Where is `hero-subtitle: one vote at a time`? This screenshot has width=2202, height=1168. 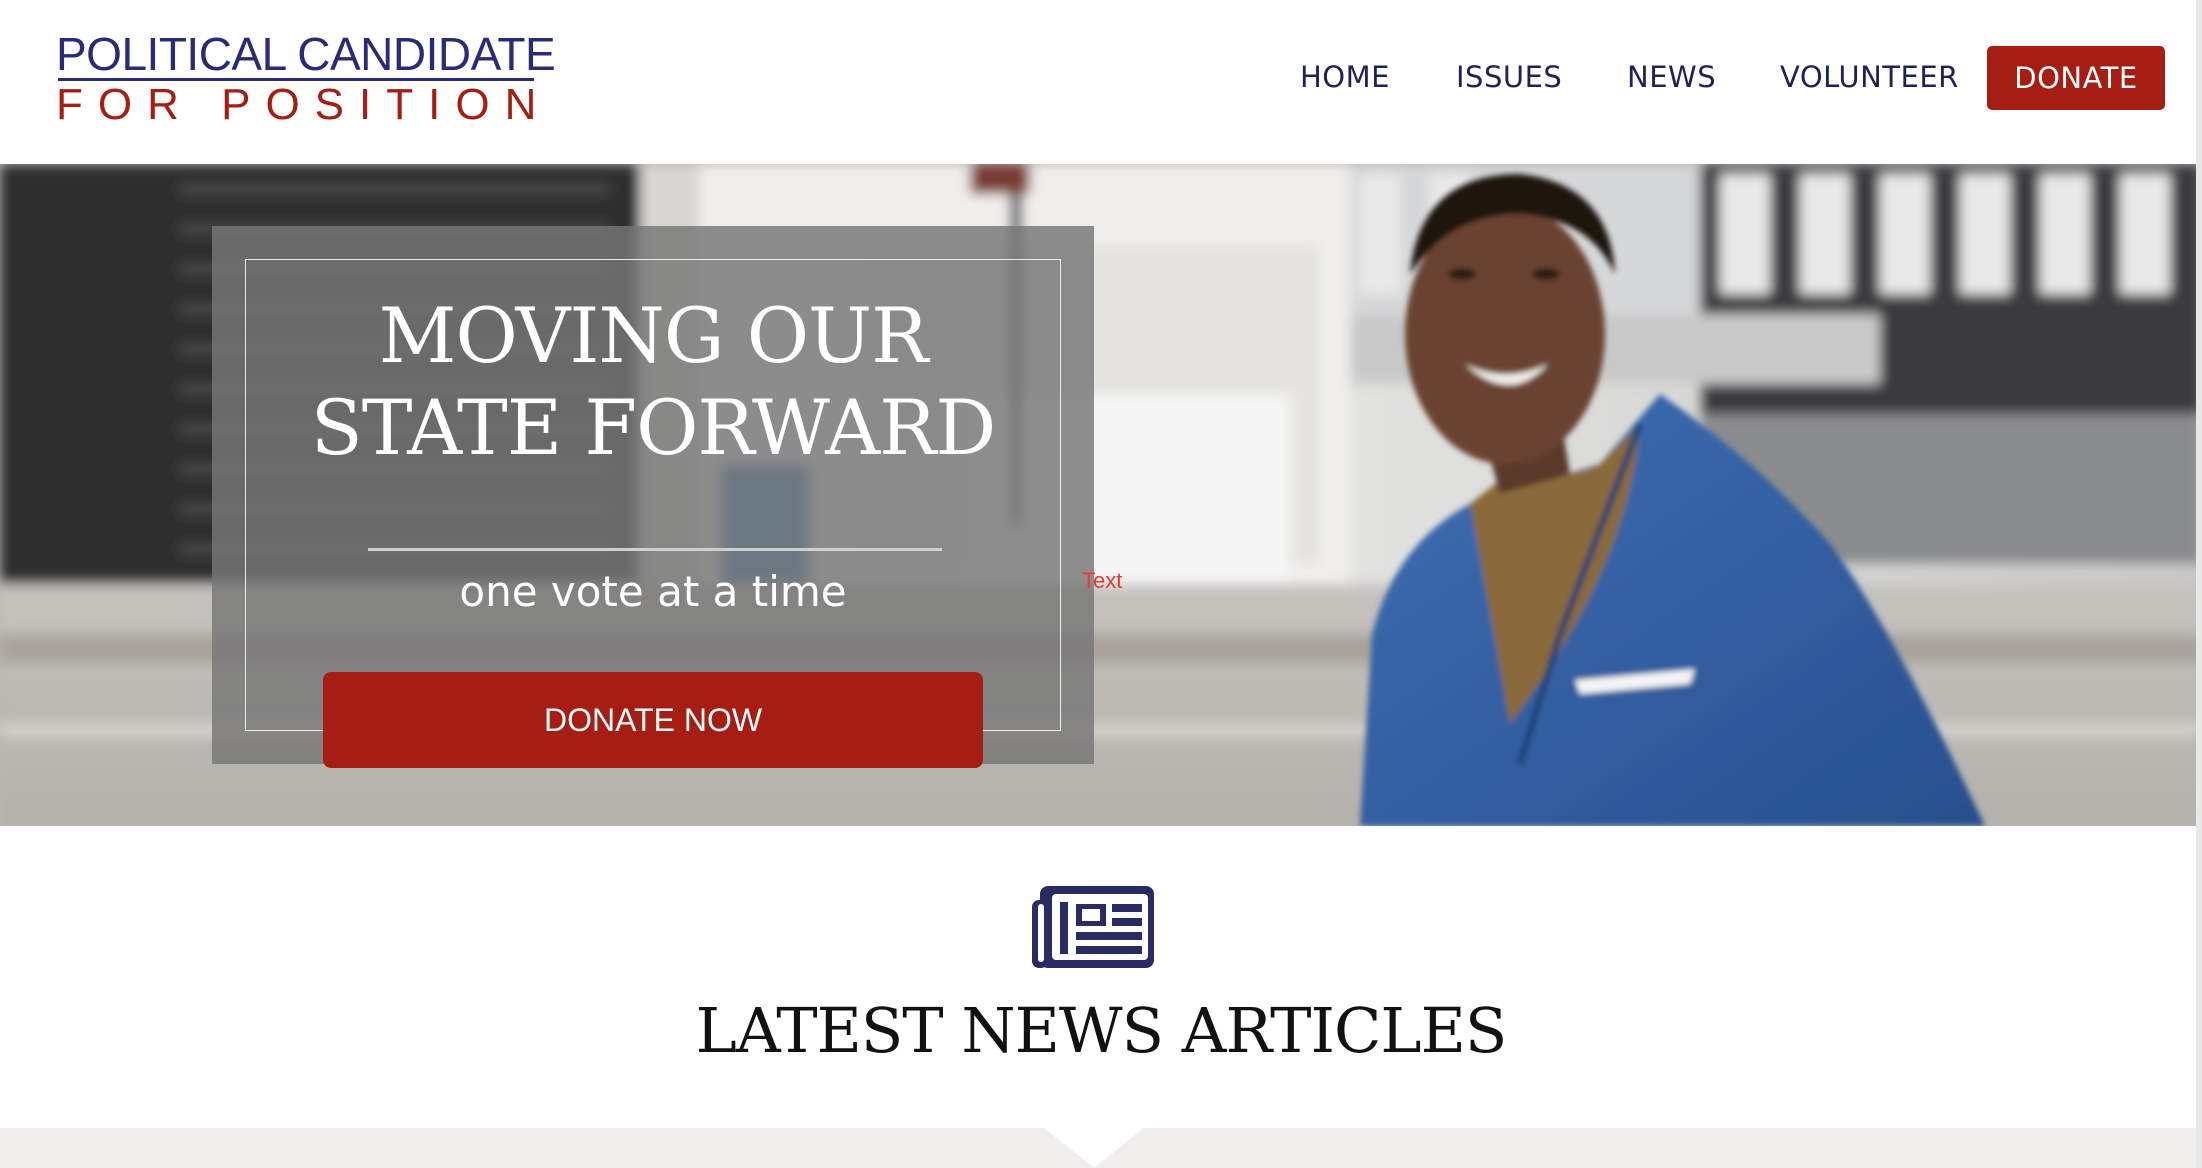
hero-subtitle: one vote at a time is located at coordinates (653, 591).